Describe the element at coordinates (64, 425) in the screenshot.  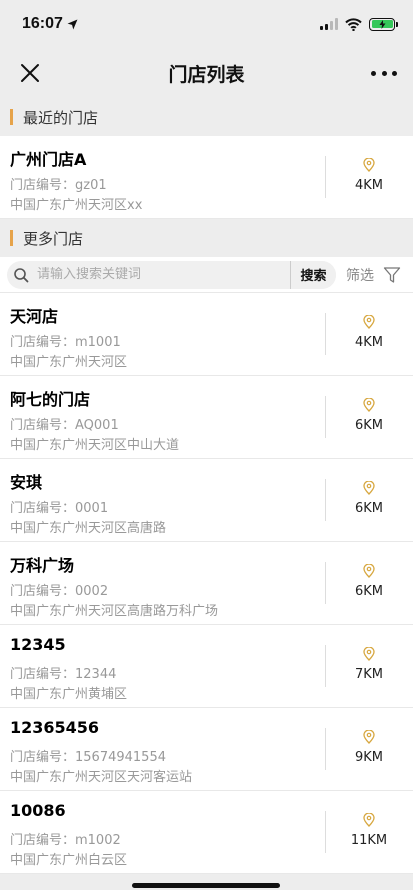
I see `store-code: 门店编号：AQ001` at that location.